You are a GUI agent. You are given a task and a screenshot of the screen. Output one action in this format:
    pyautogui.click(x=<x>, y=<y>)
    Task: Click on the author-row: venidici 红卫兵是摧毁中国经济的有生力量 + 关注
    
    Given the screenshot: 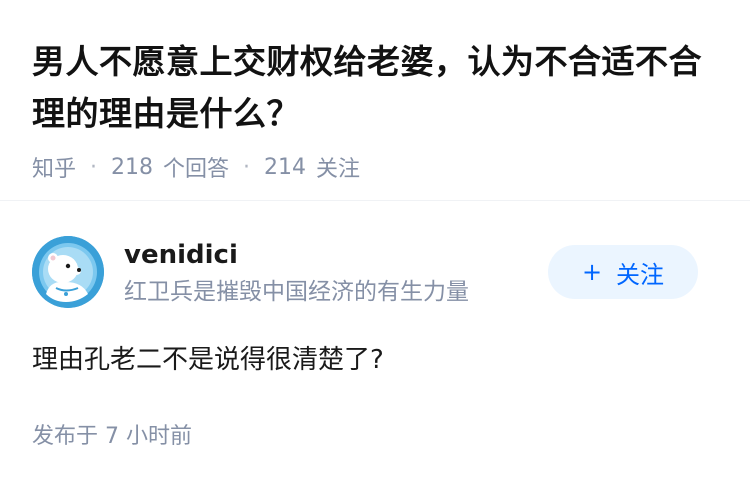 What is the action you would take?
    pyautogui.click(x=375, y=274)
    